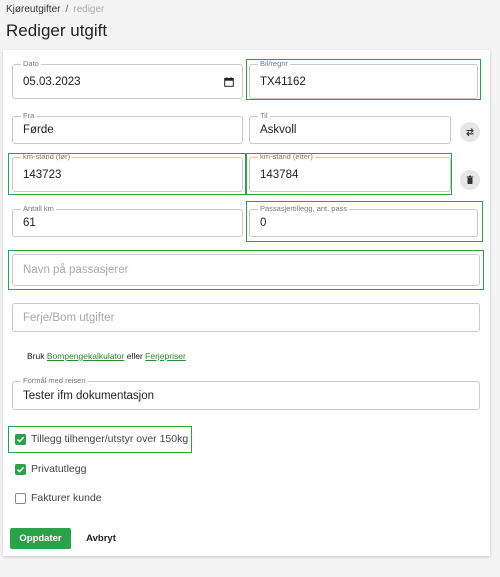 Image resolution: width=500 pixels, height=577 pixels. What do you see at coordinates (29, 223) in the screenshot?
I see `distance-value: 61` at bounding box center [29, 223].